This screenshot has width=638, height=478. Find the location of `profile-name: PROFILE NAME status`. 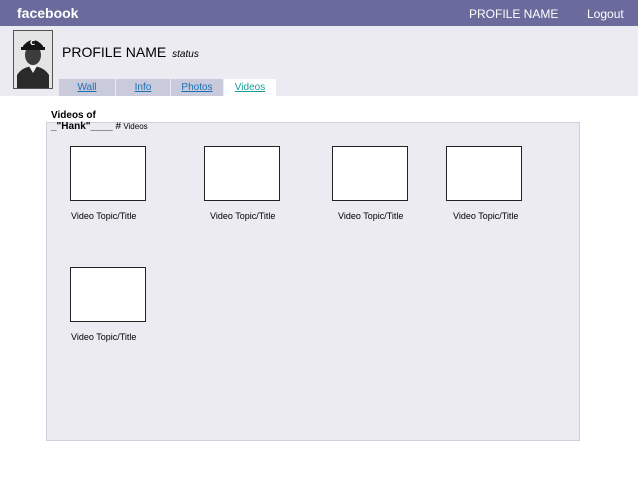

profile-name: PROFILE NAME status is located at coordinates (130, 52).